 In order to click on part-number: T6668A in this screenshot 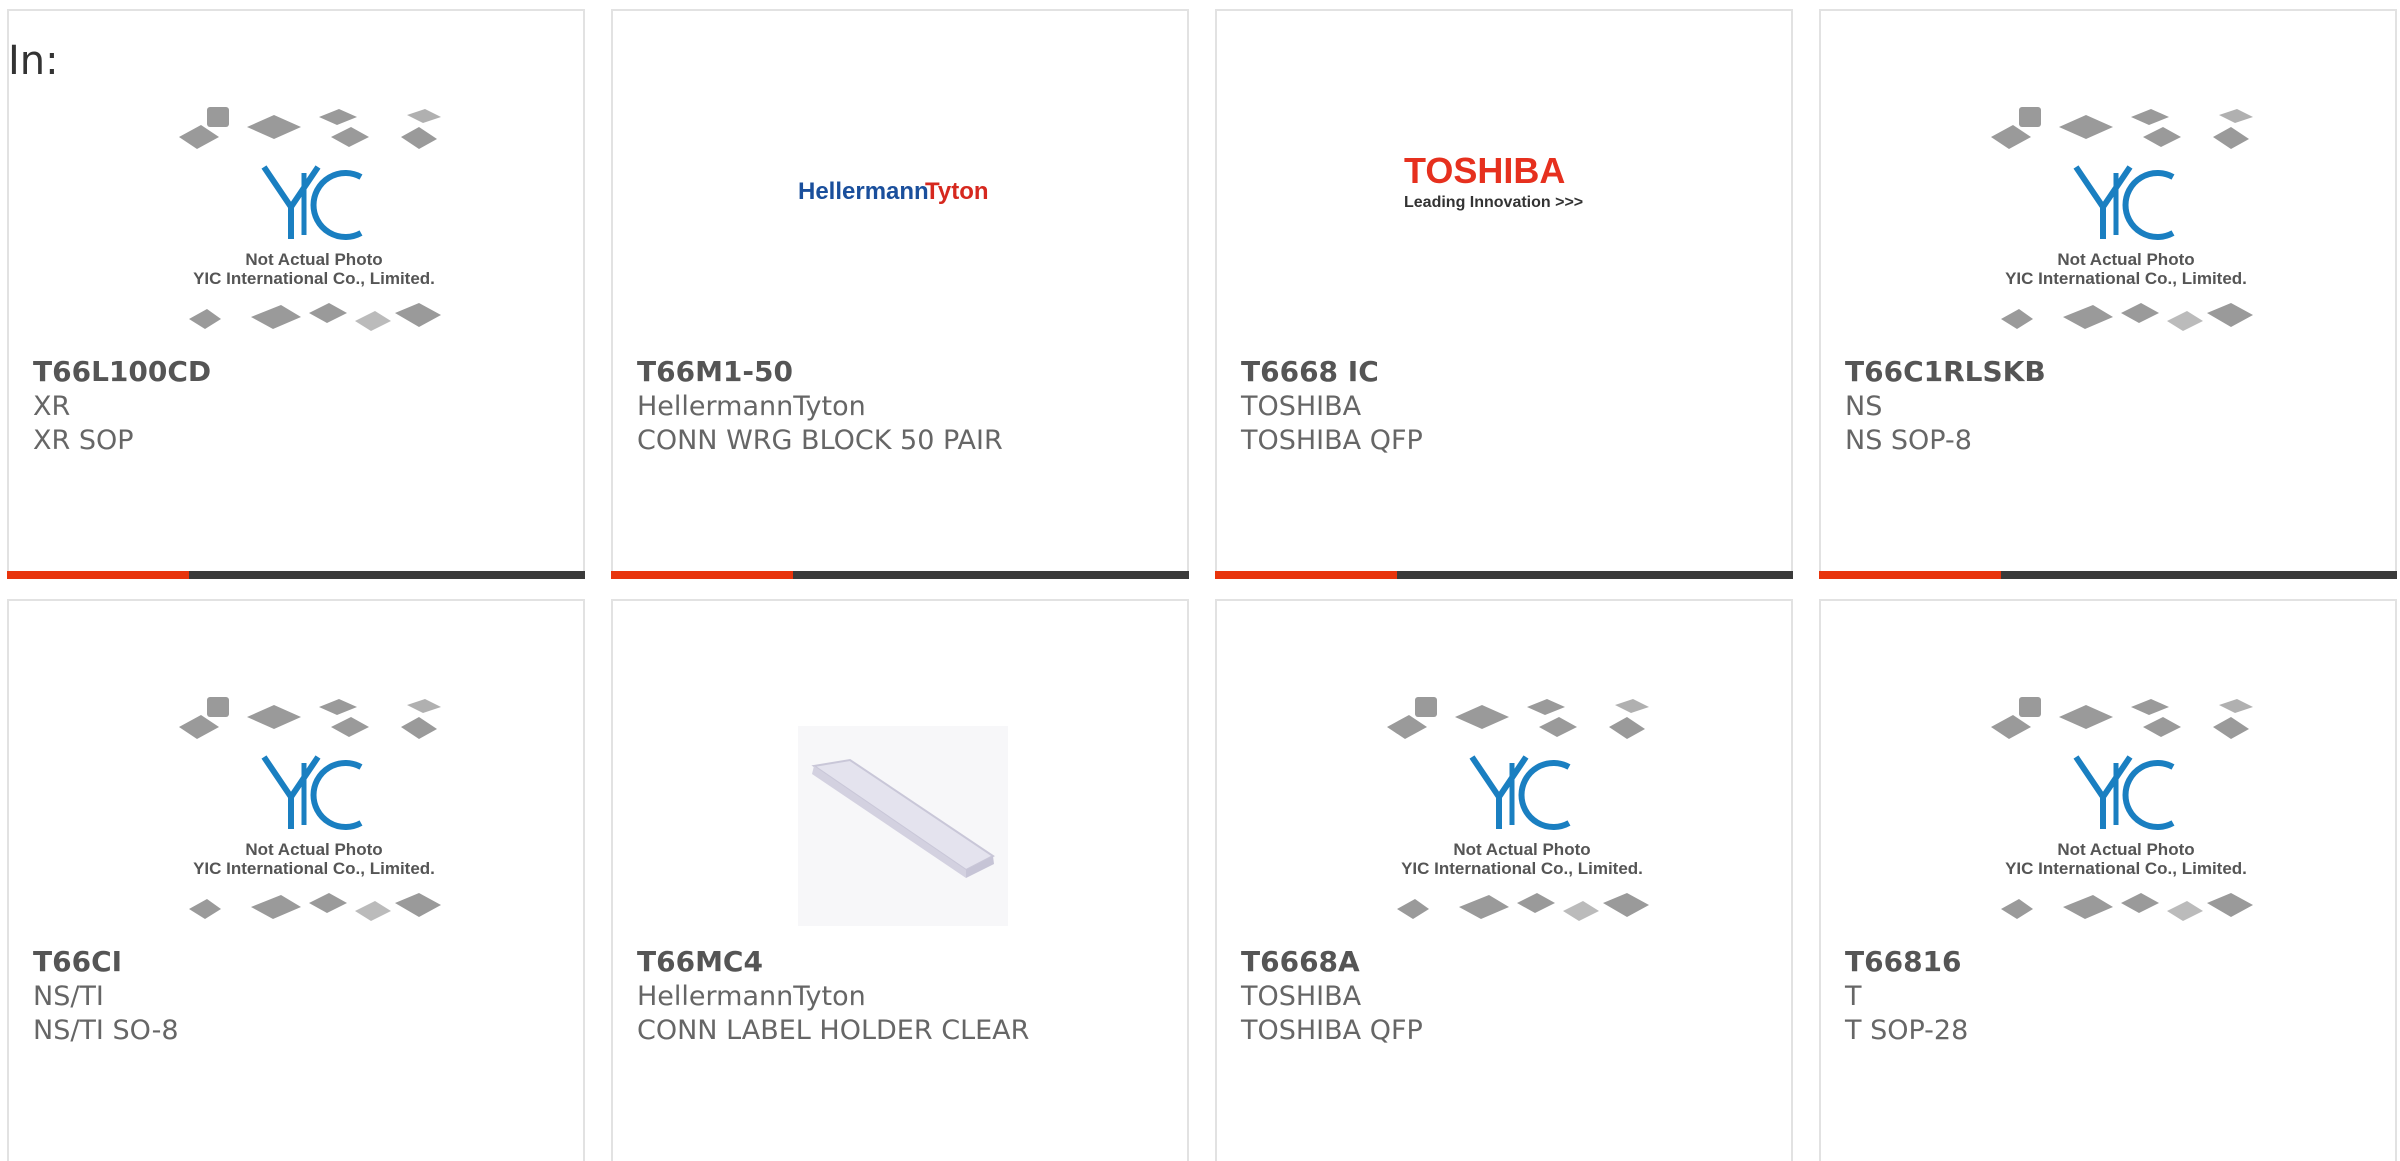, I will do `click(1300, 961)`.